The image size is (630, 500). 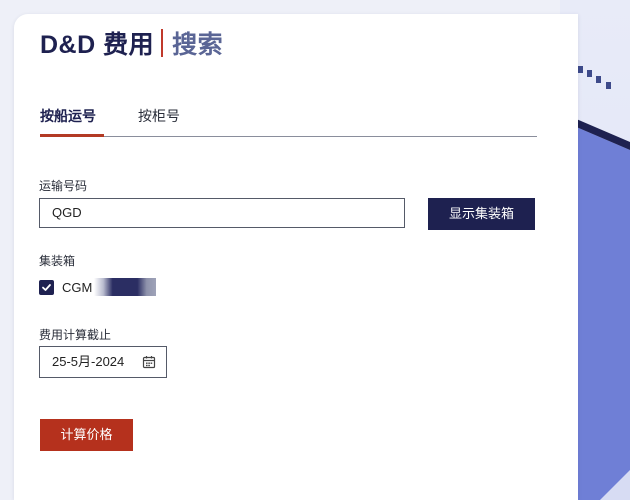 I want to click on redaction-block, so click(x=125, y=287).